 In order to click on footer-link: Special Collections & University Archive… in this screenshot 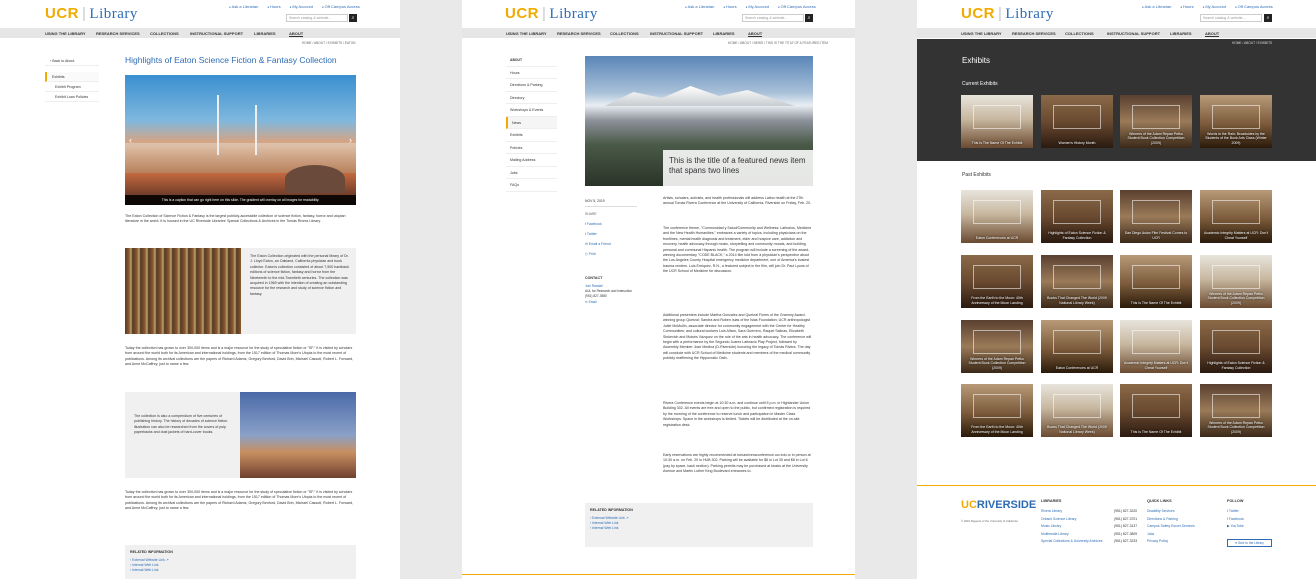, I will do `click(1071, 542)`.